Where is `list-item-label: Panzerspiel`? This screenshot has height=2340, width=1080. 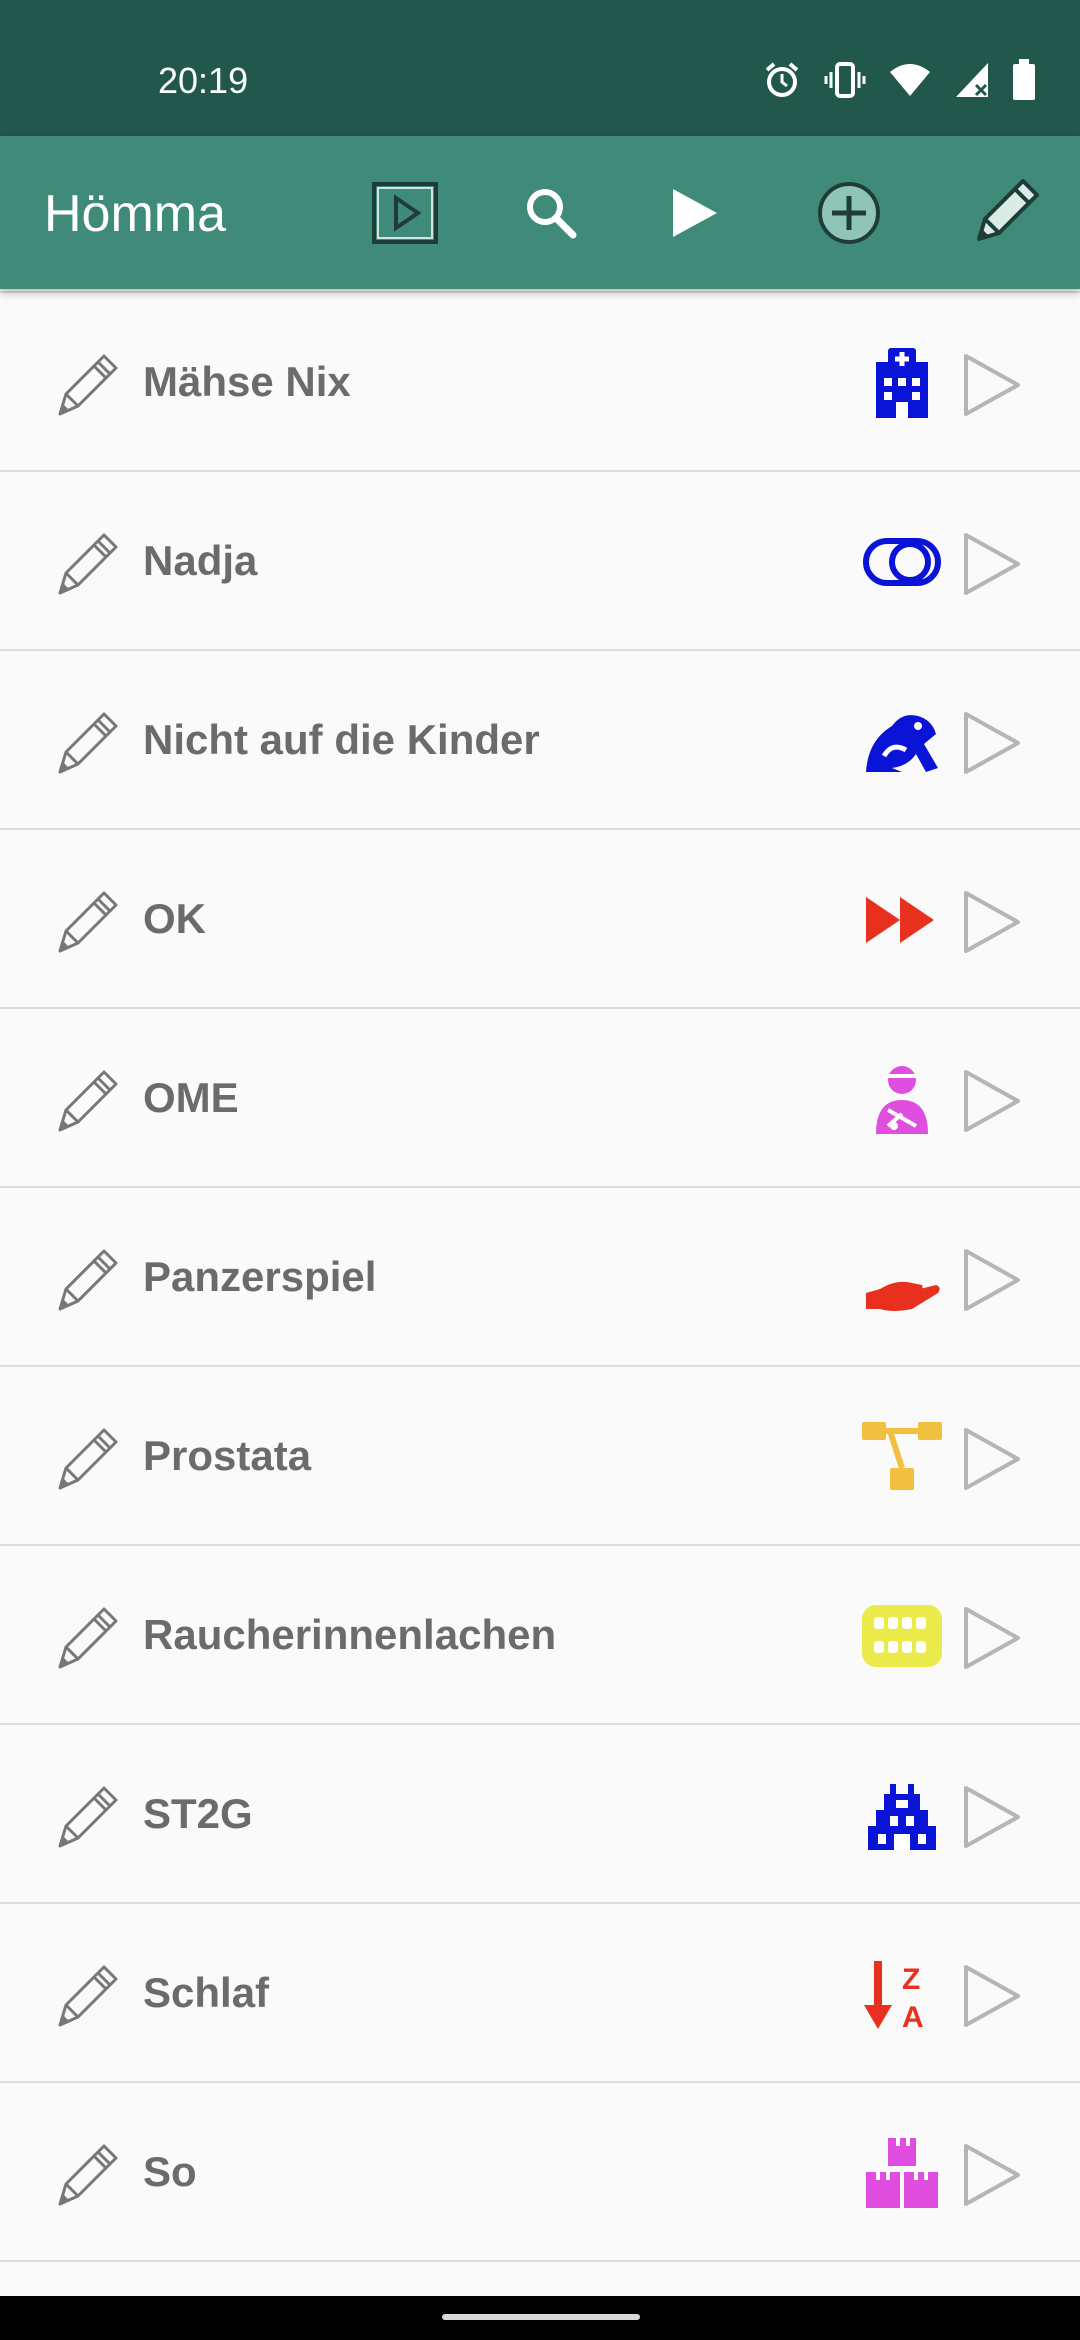 list-item-label: Panzerspiel is located at coordinates (260, 1276).